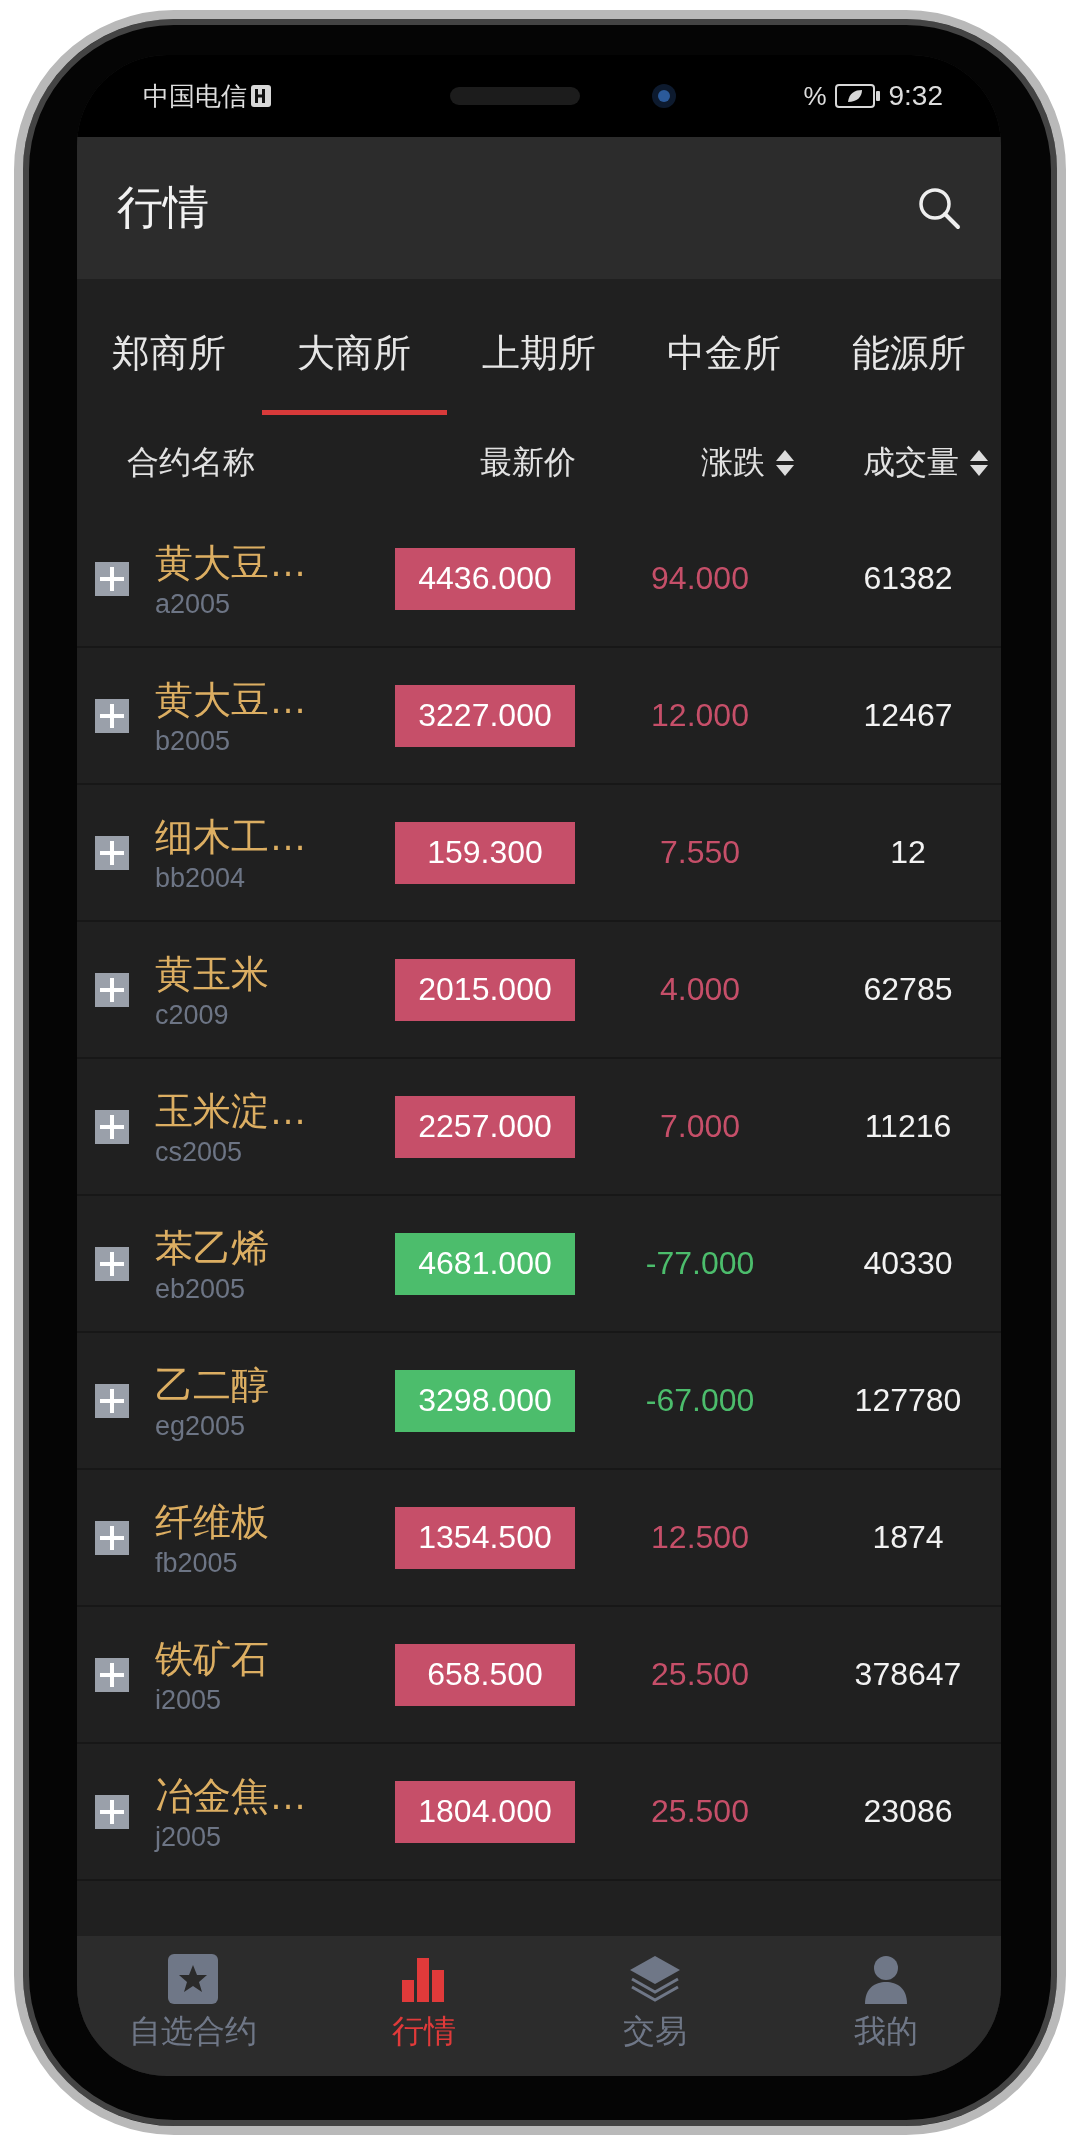 The height and width of the screenshot is (2145, 1080). Describe the element at coordinates (908, 715) in the screenshot. I see `volume-value: 12467` at that location.